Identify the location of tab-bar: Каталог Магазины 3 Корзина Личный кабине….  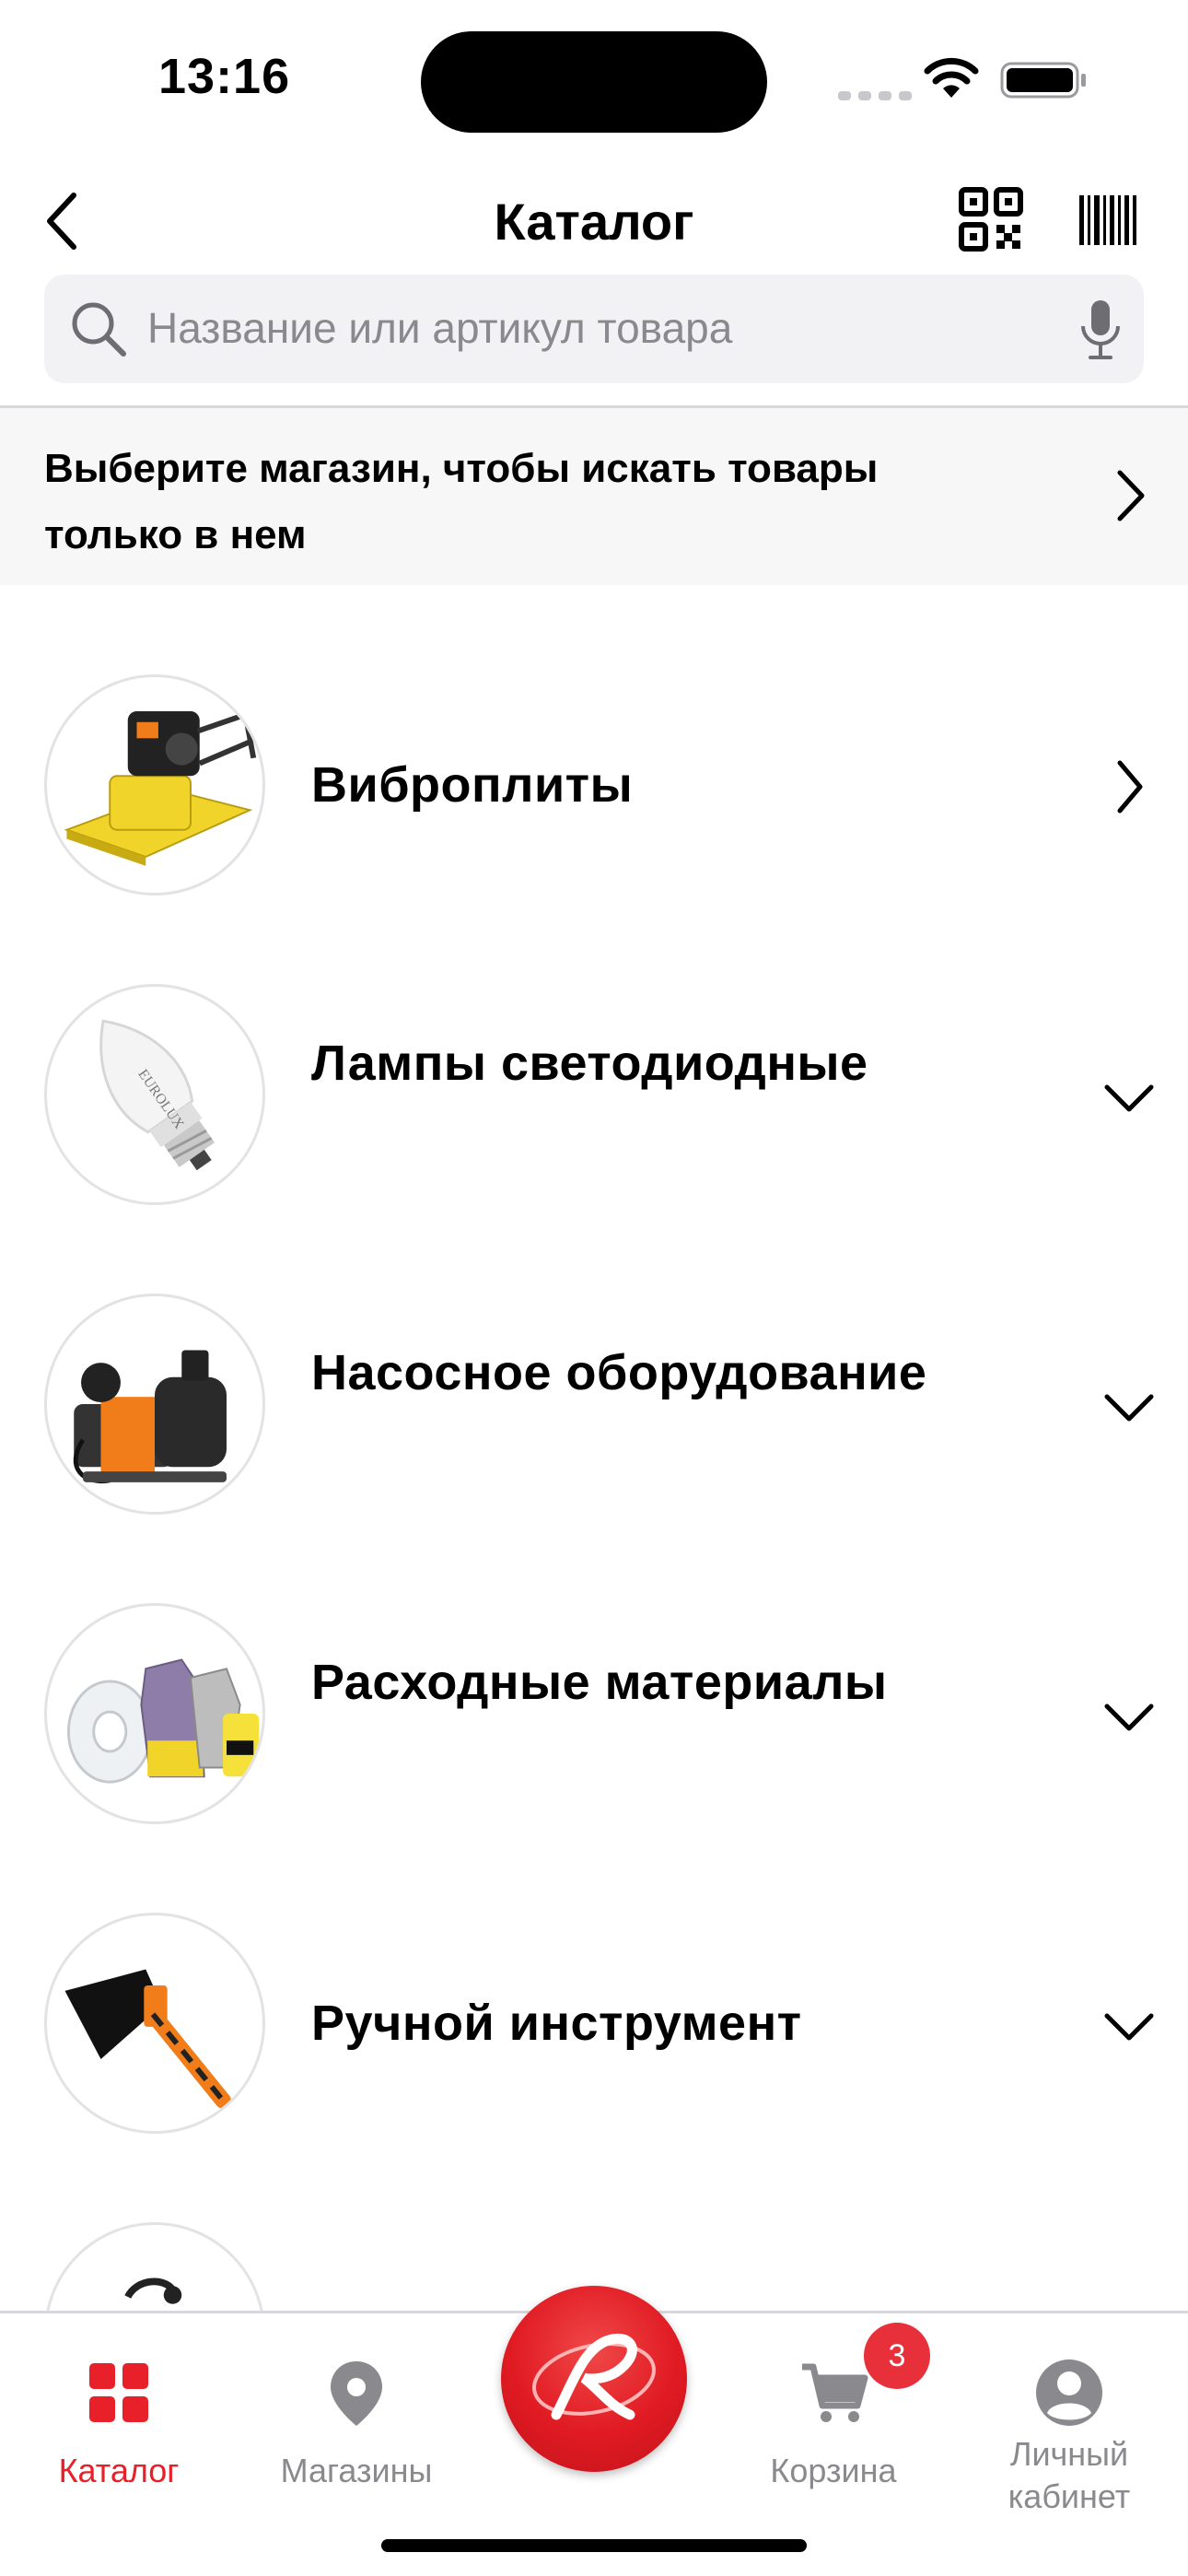
(594, 2431).